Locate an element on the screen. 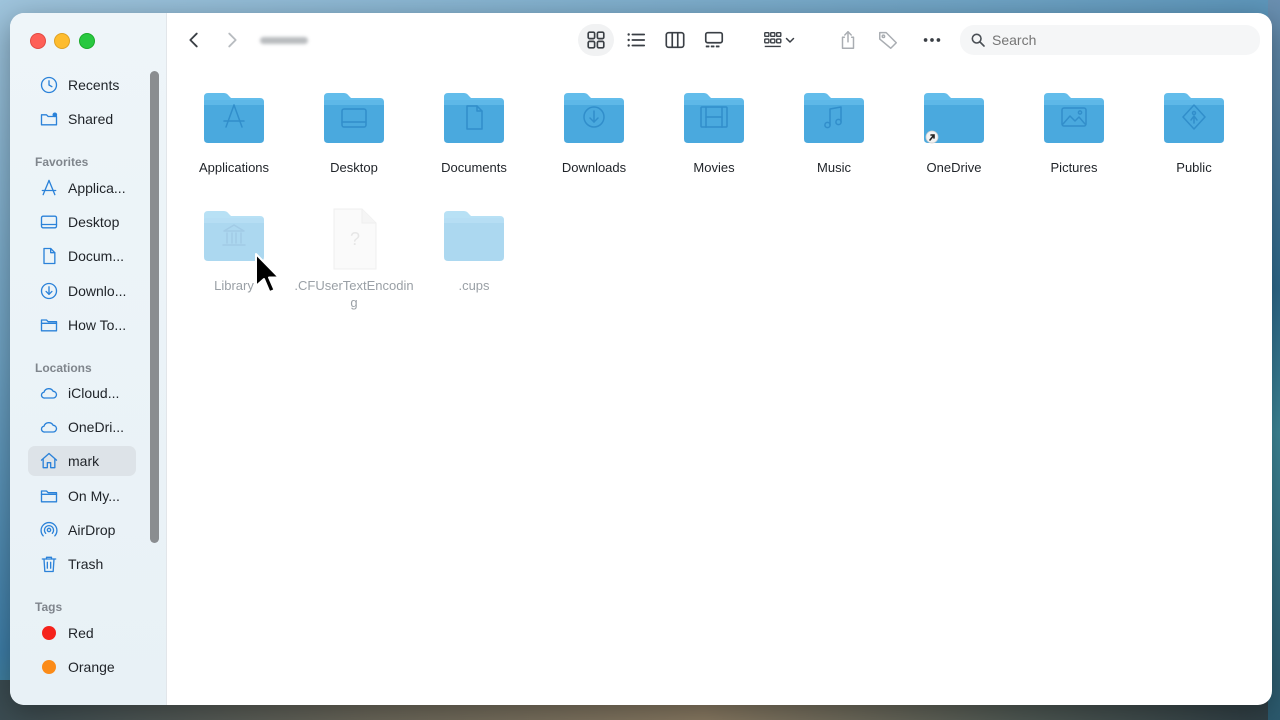 This screenshot has width=1280, height=720. more-actions-button is located at coordinates (932, 40).